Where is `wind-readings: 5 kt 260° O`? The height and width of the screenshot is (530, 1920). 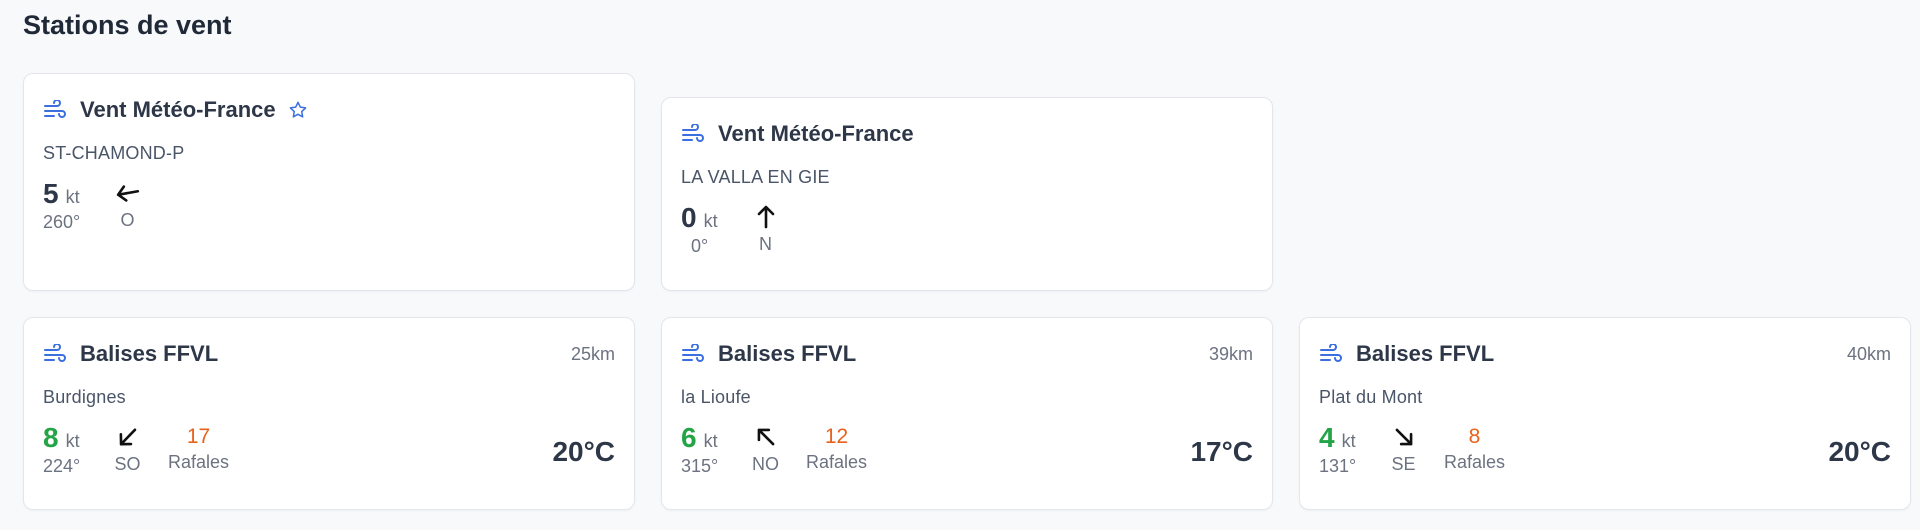 wind-readings: 5 kt 260° O is located at coordinates (329, 205).